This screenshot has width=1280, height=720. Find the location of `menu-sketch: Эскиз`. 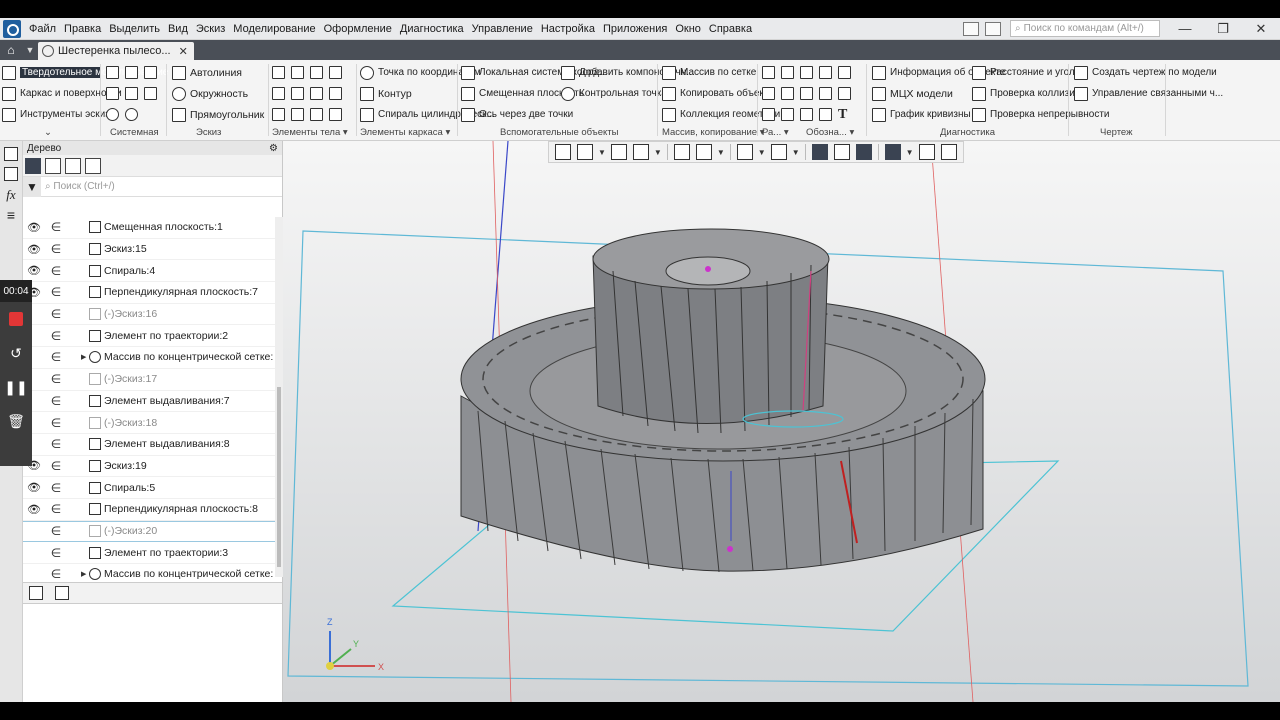

menu-sketch: Эскиз is located at coordinates (210, 29).